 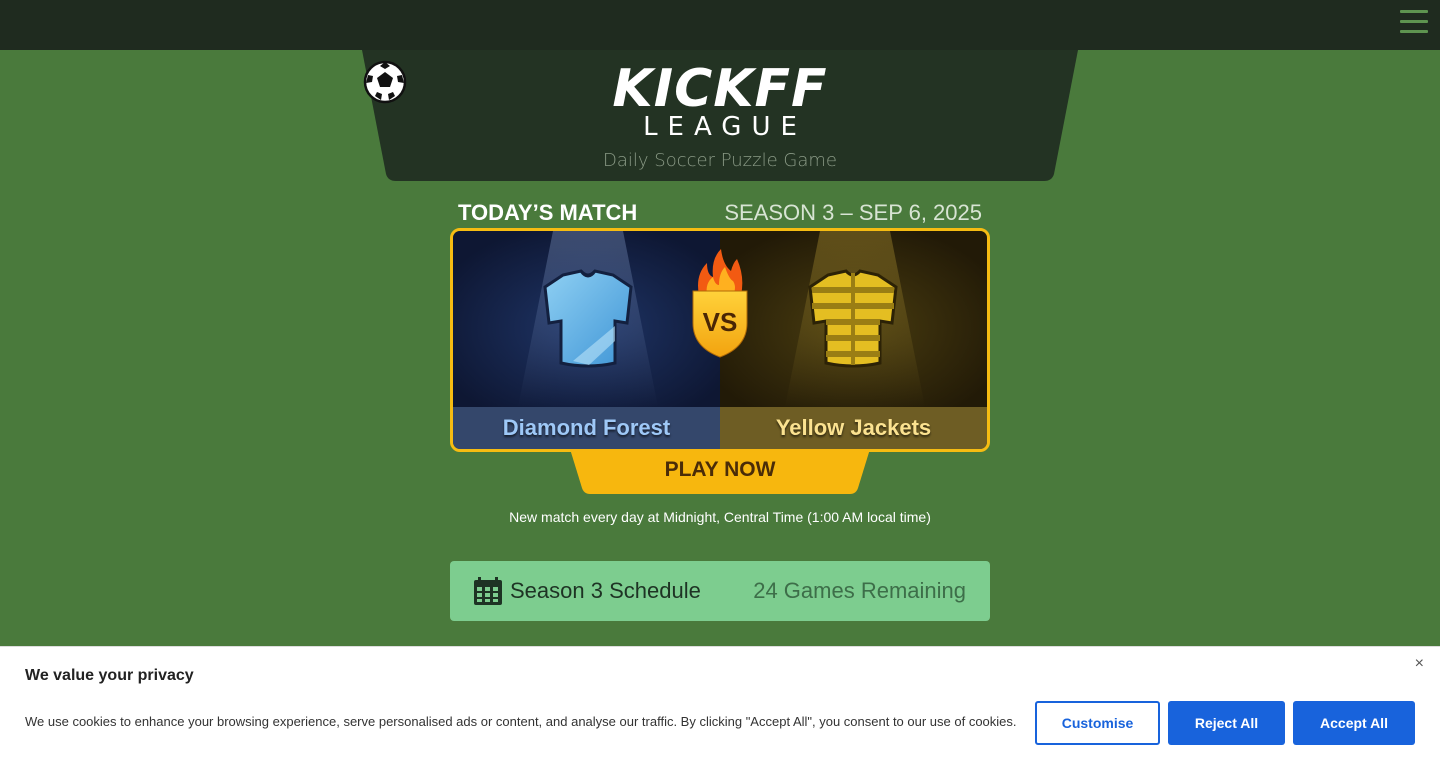 What do you see at coordinates (720, 25) in the screenshot?
I see `top-bar` at bounding box center [720, 25].